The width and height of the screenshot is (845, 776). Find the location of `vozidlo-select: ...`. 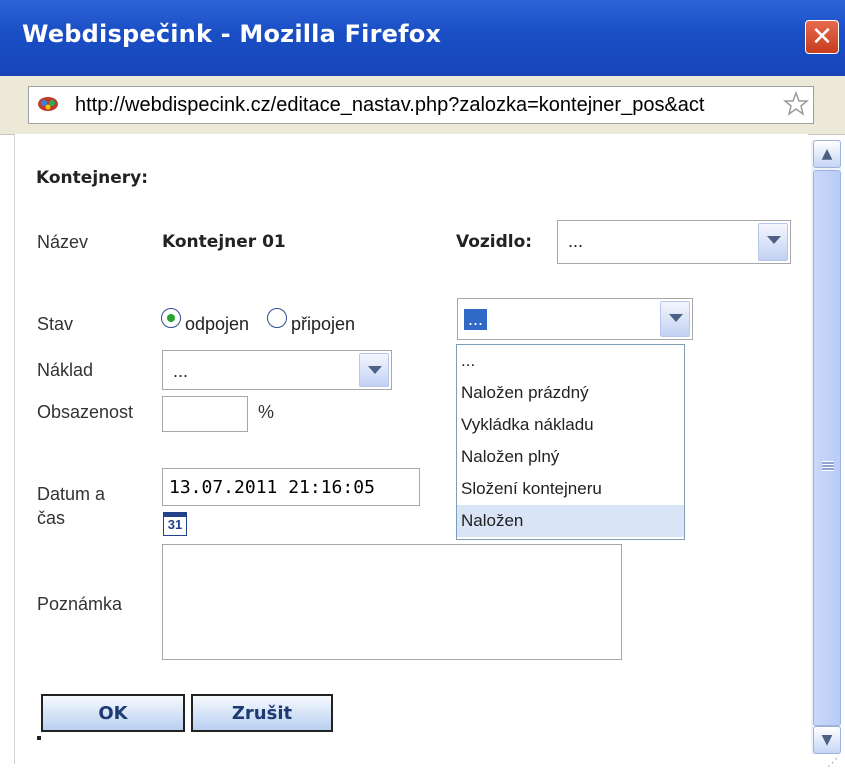

vozidlo-select: ... is located at coordinates (674, 242).